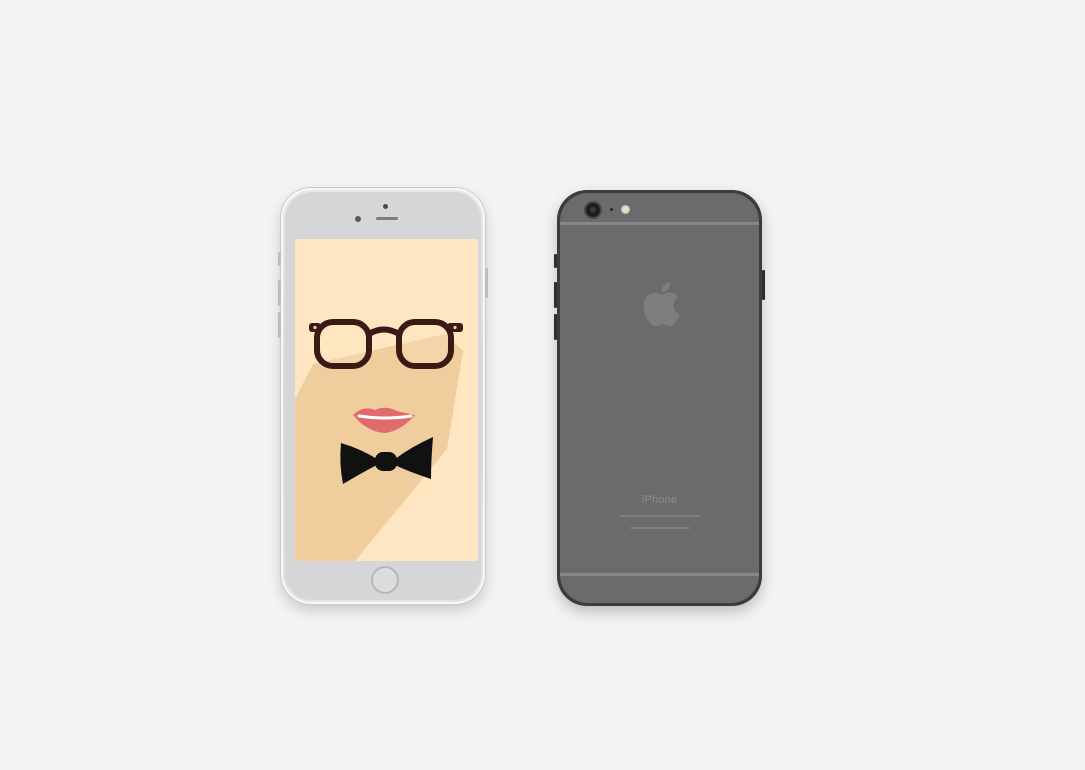 The height and width of the screenshot is (770, 1085). I want to click on flash, so click(625, 209).